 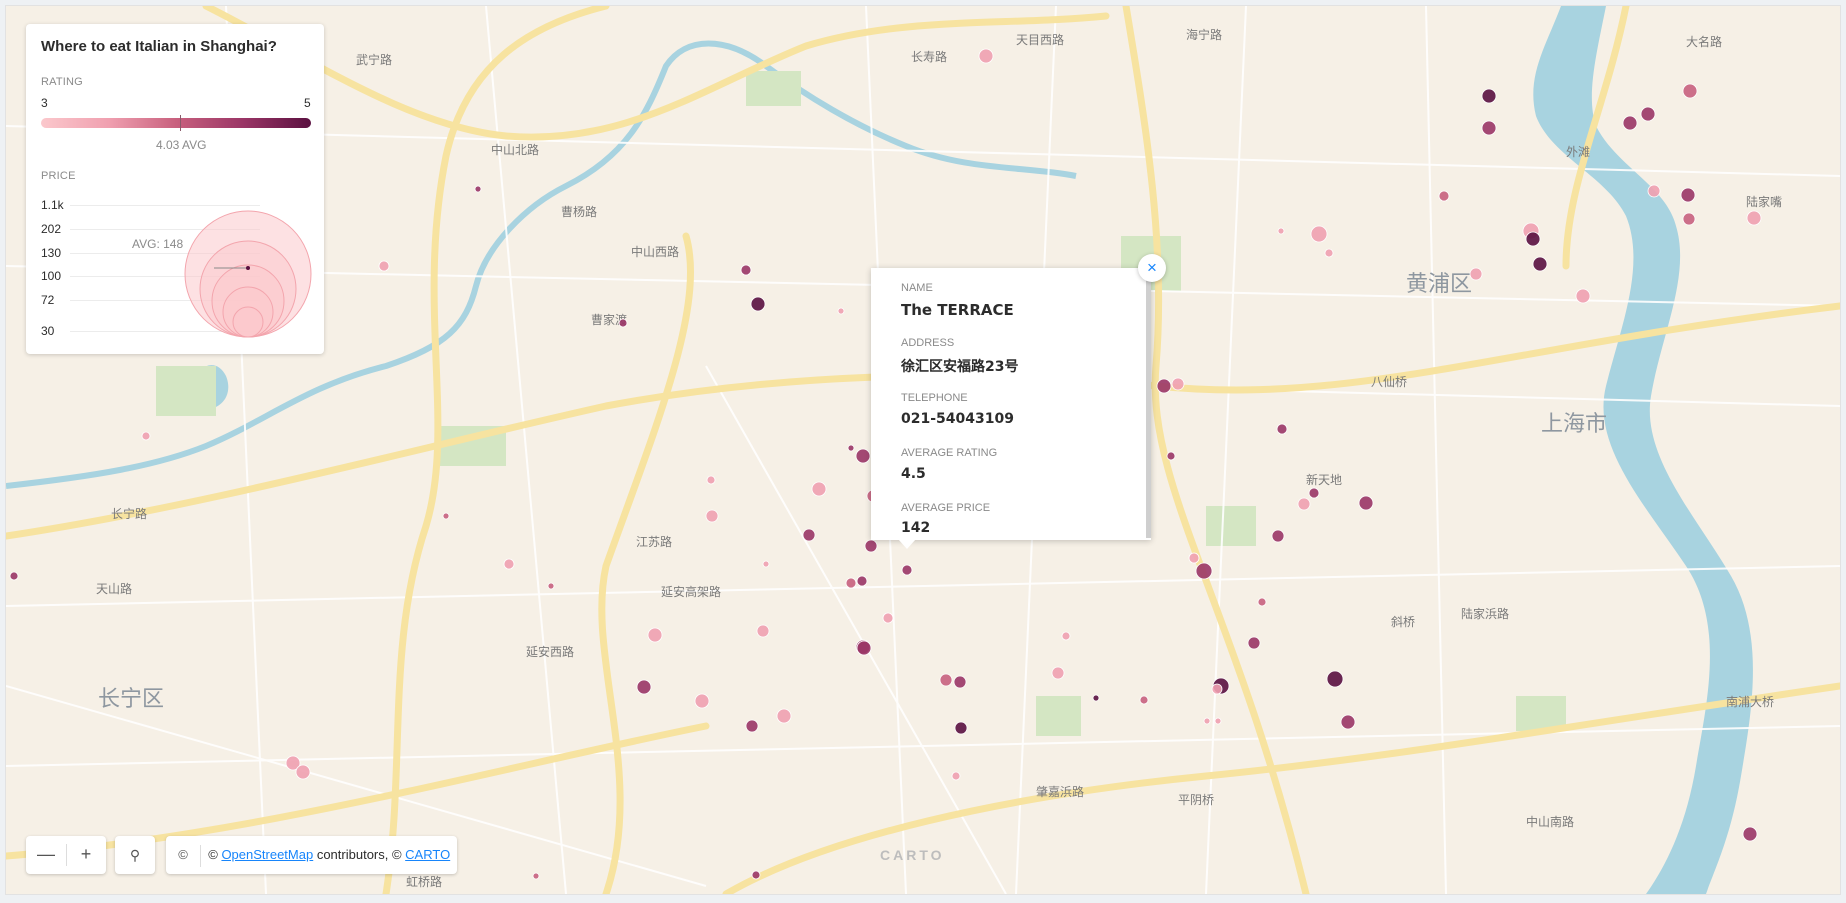 I want to click on popup-telephone-label: TELEPHONE, so click(x=934, y=398).